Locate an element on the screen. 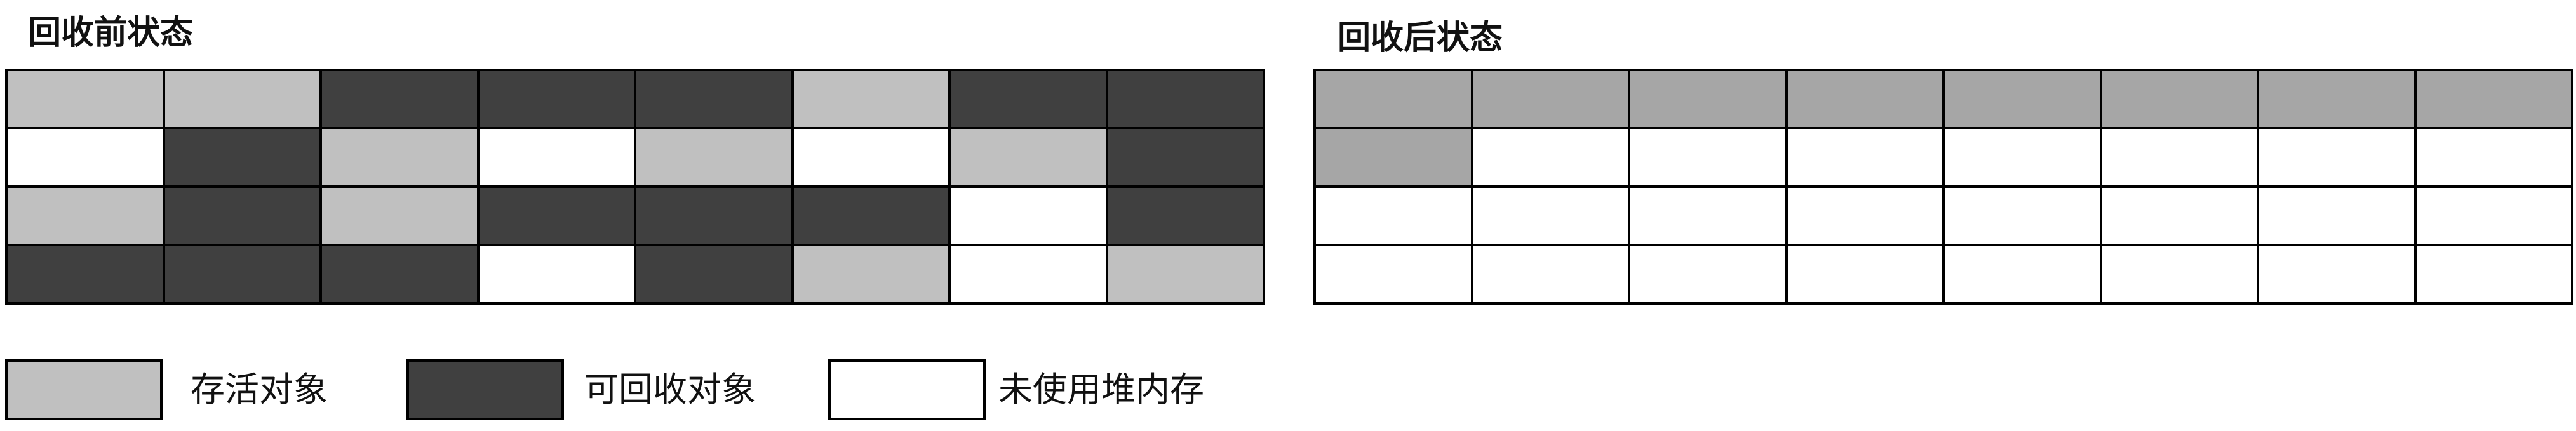  legend-free-label: 未使用堆内存 is located at coordinates (1101, 389).